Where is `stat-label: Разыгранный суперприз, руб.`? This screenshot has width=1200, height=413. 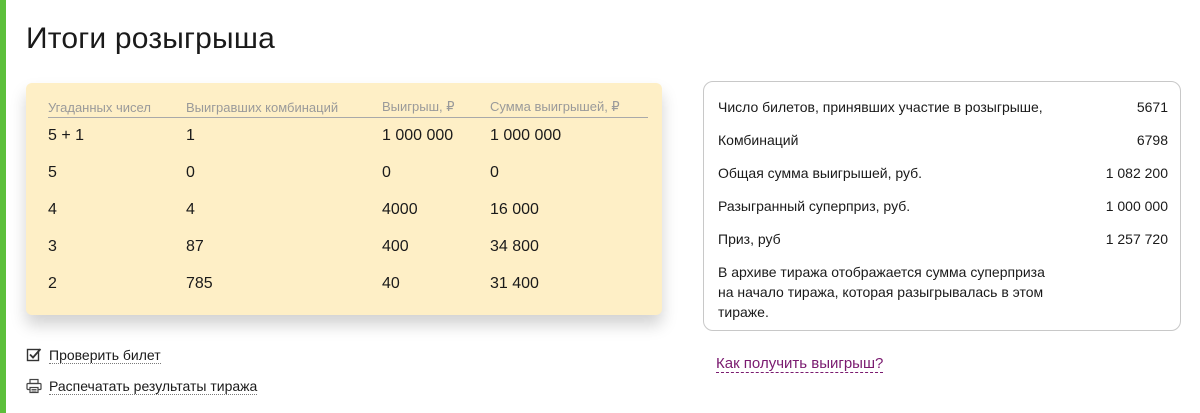 stat-label: Разыгранный суперприз, руб. is located at coordinates (814, 206).